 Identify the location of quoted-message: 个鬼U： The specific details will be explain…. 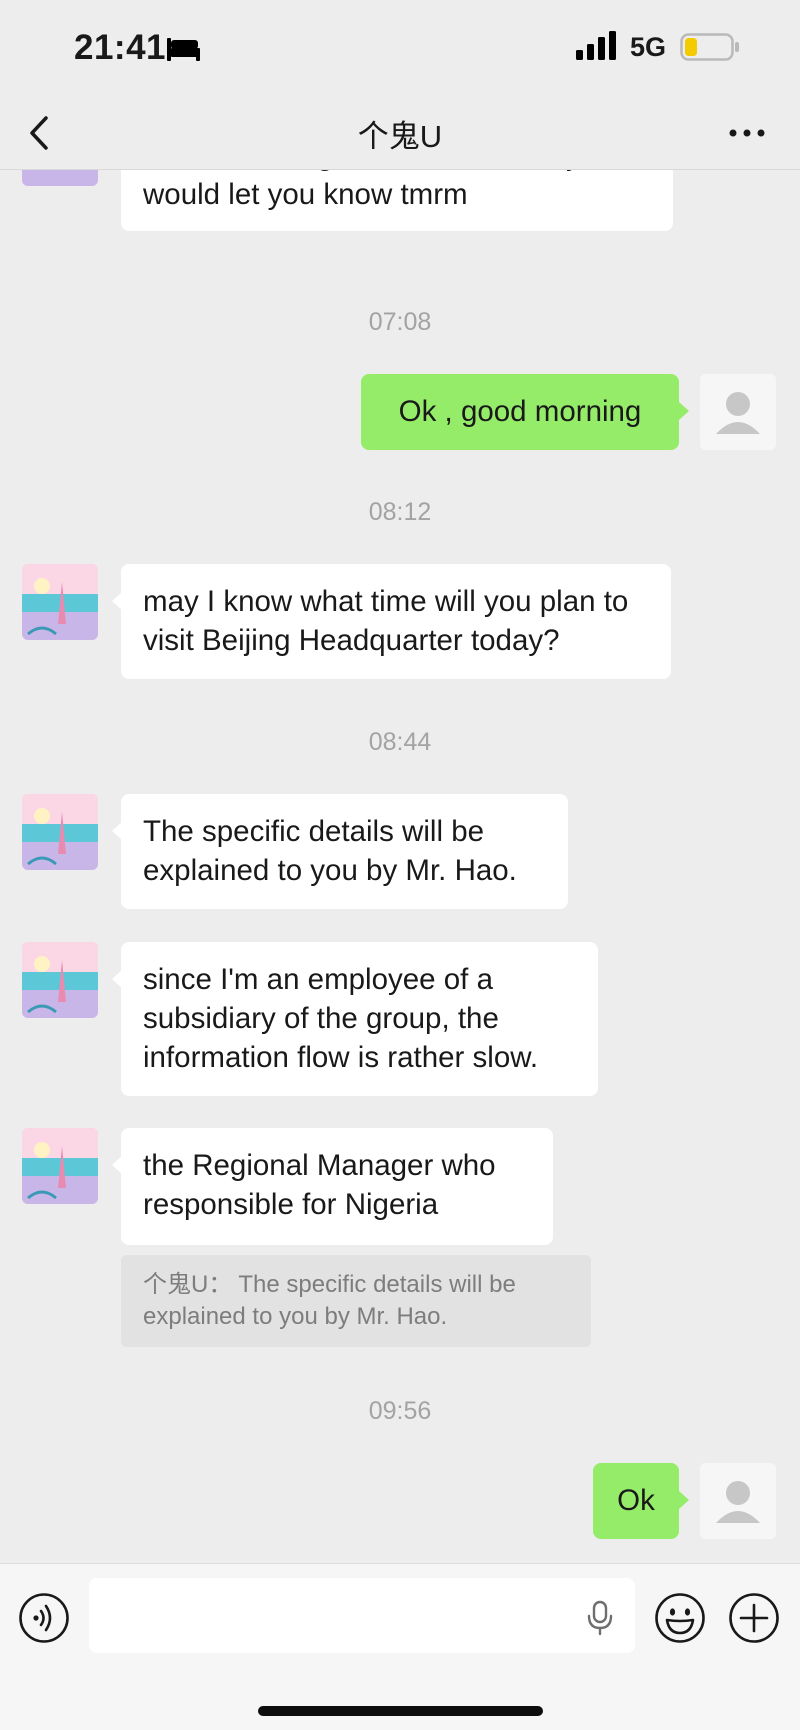
(356, 1301).